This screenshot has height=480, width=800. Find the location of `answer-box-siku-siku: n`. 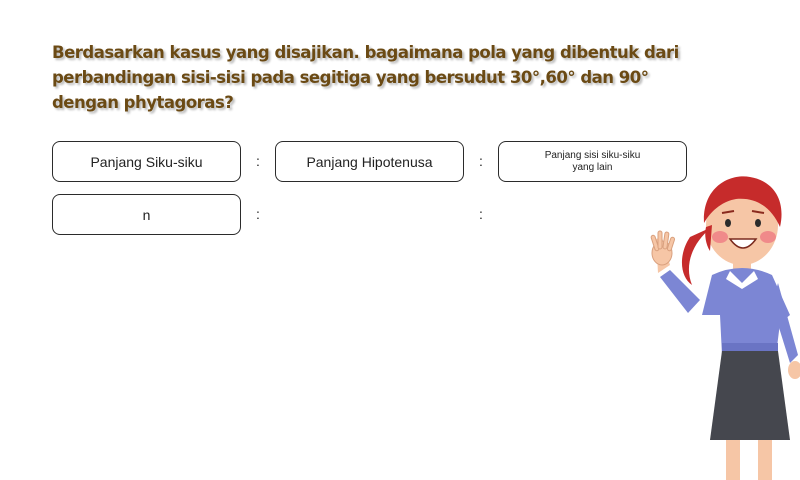

answer-box-siku-siku: n is located at coordinates (146, 214).